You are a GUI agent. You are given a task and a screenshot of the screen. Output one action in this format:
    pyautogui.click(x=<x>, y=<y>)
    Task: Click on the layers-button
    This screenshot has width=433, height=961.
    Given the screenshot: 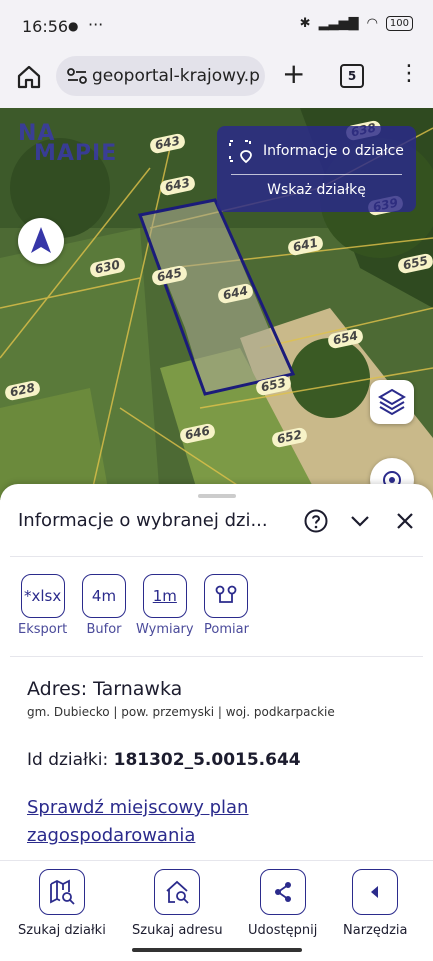 What is the action you would take?
    pyautogui.click(x=392, y=402)
    